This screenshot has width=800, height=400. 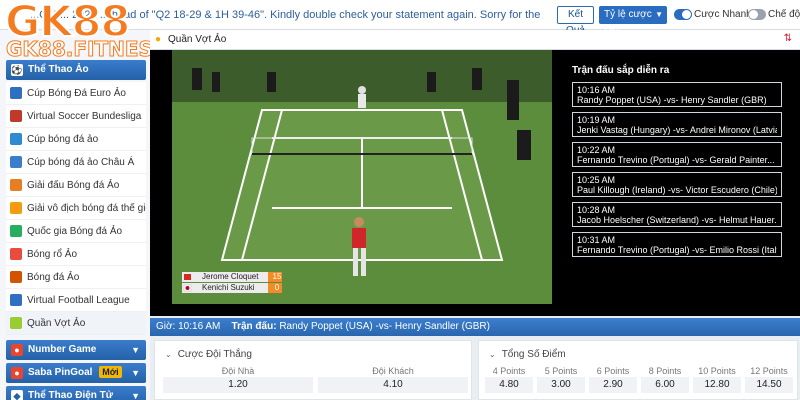 What do you see at coordinates (86, 208) in the screenshot?
I see `sidebar-item-label: Giải vô địch bóng đá thế giới ảo` at bounding box center [86, 208].